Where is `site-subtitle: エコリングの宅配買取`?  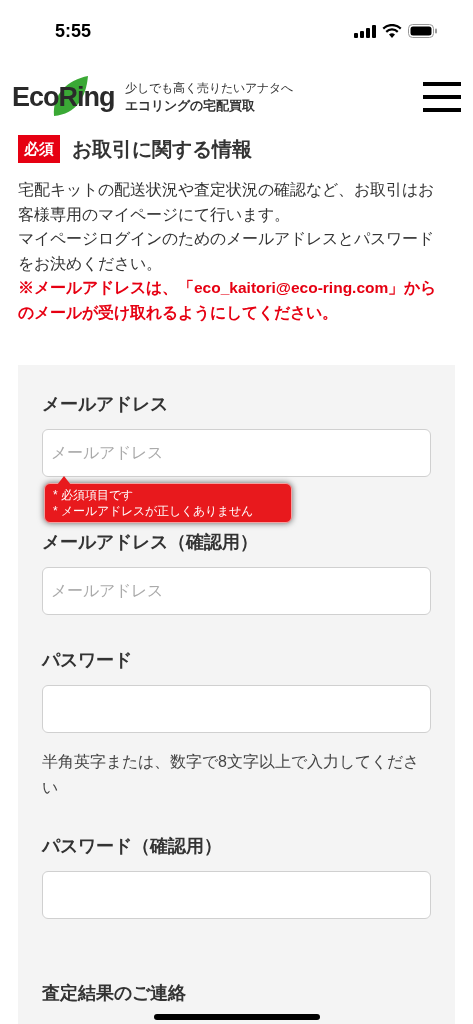
site-subtitle: エコリングの宅配買取 is located at coordinates (190, 106).